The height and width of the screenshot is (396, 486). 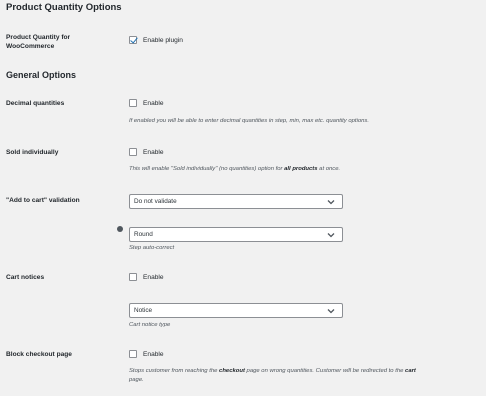 I want to click on decimal-enable-label: Enable, so click(x=153, y=103).